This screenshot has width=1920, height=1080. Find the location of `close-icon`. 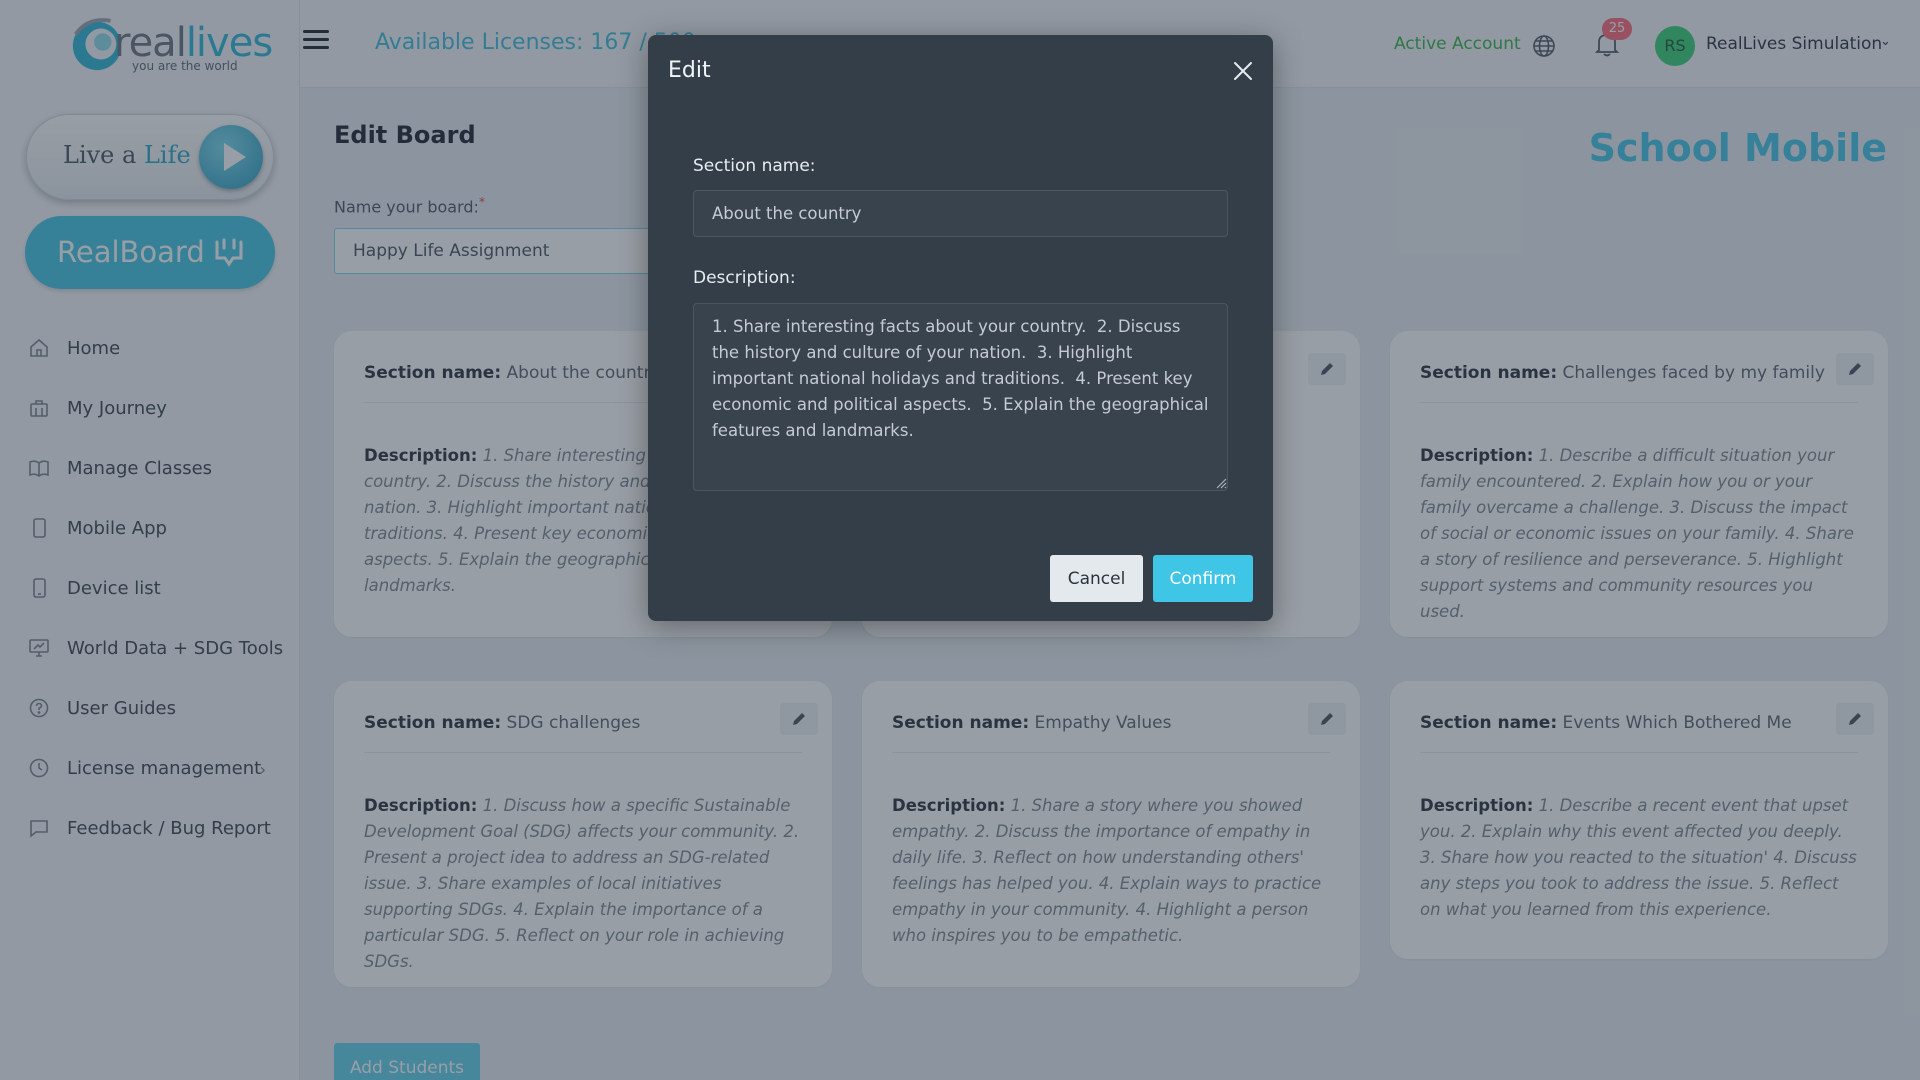

close-icon is located at coordinates (1243, 71).